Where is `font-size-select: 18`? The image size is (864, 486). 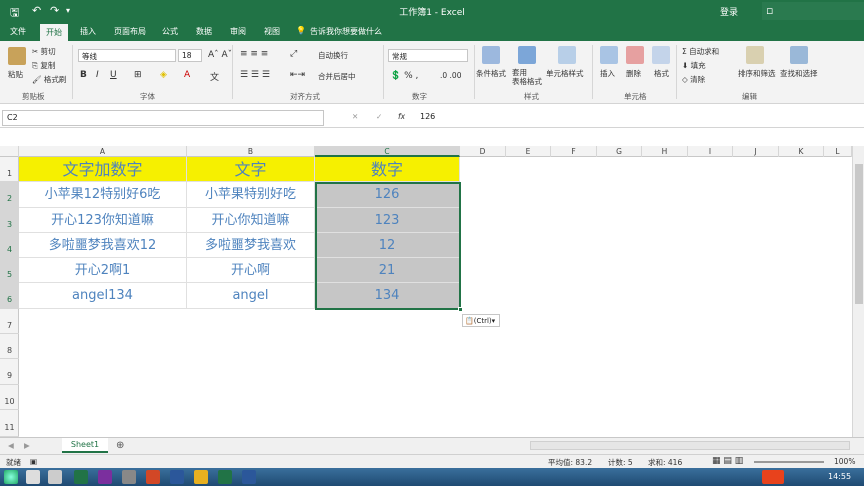 font-size-select: 18 is located at coordinates (190, 55).